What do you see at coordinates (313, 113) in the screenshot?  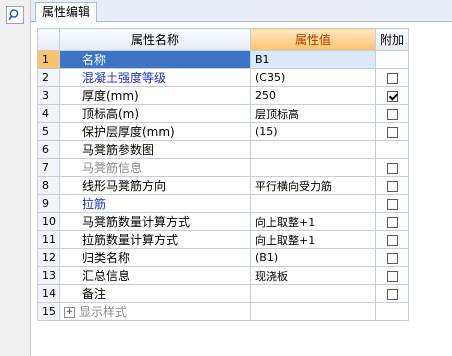 I see `property-value-cell: 层顶标高` at bounding box center [313, 113].